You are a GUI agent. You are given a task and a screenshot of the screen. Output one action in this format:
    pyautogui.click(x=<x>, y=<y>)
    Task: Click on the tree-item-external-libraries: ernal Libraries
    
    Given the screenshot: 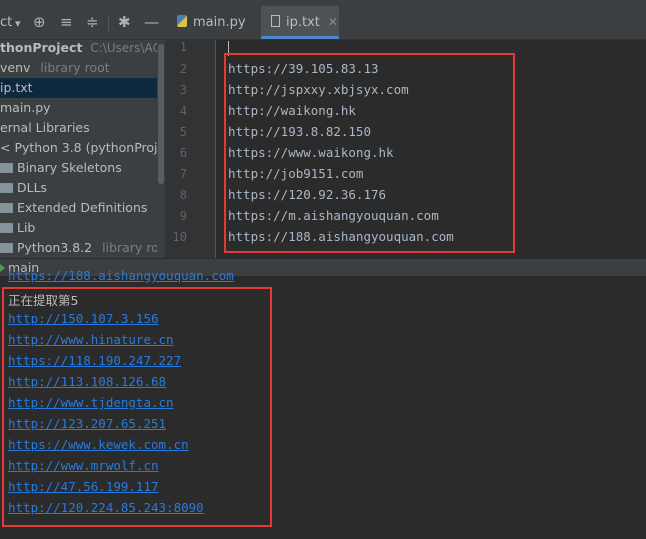 What is the action you would take?
    pyautogui.click(x=78, y=128)
    